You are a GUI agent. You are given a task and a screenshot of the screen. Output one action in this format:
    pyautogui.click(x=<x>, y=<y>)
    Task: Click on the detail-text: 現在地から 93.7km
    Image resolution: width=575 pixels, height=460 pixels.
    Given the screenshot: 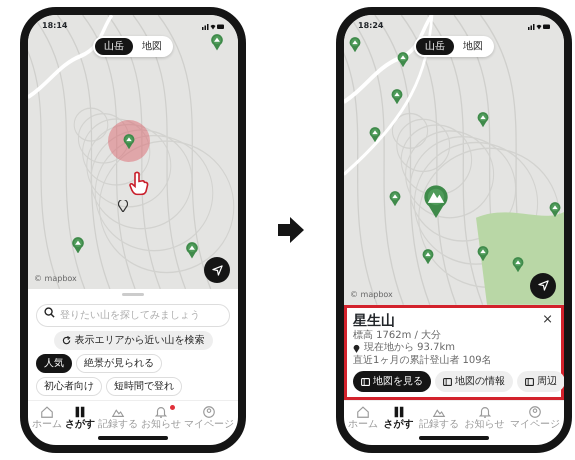 What is the action you would take?
    pyautogui.click(x=409, y=348)
    